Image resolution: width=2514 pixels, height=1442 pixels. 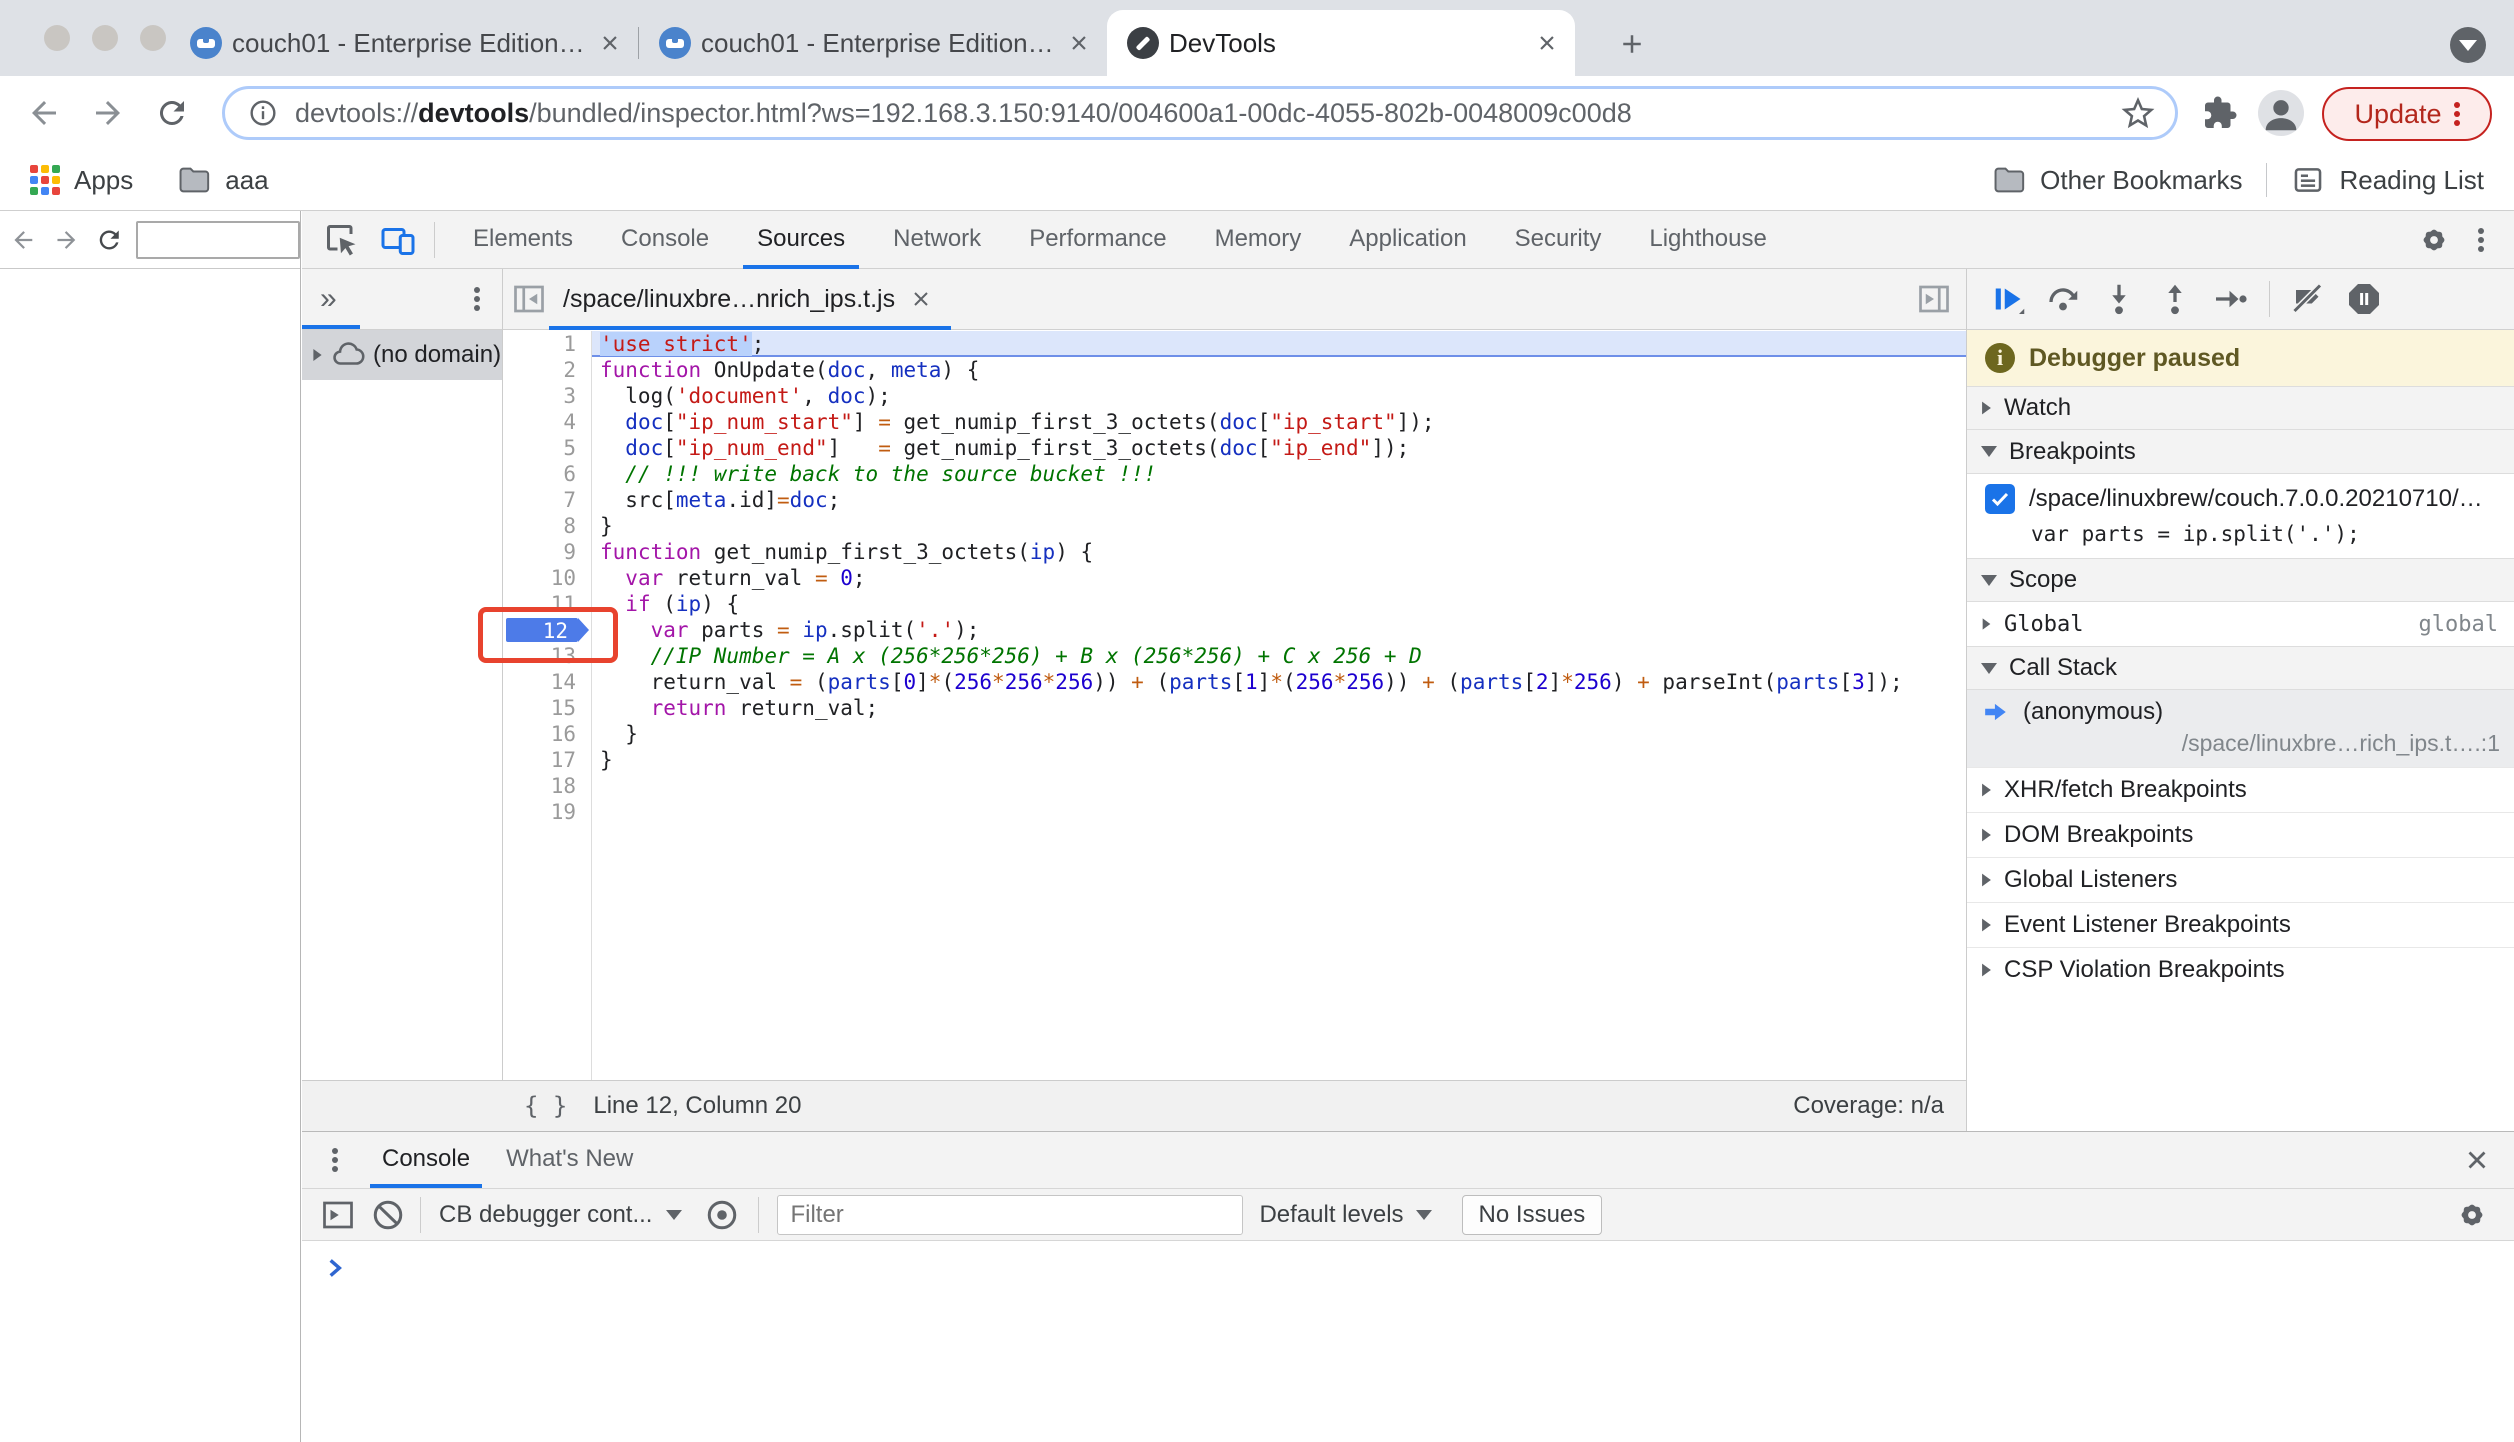 What do you see at coordinates (921, 299) in the screenshot?
I see `close-file-icon` at bounding box center [921, 299].